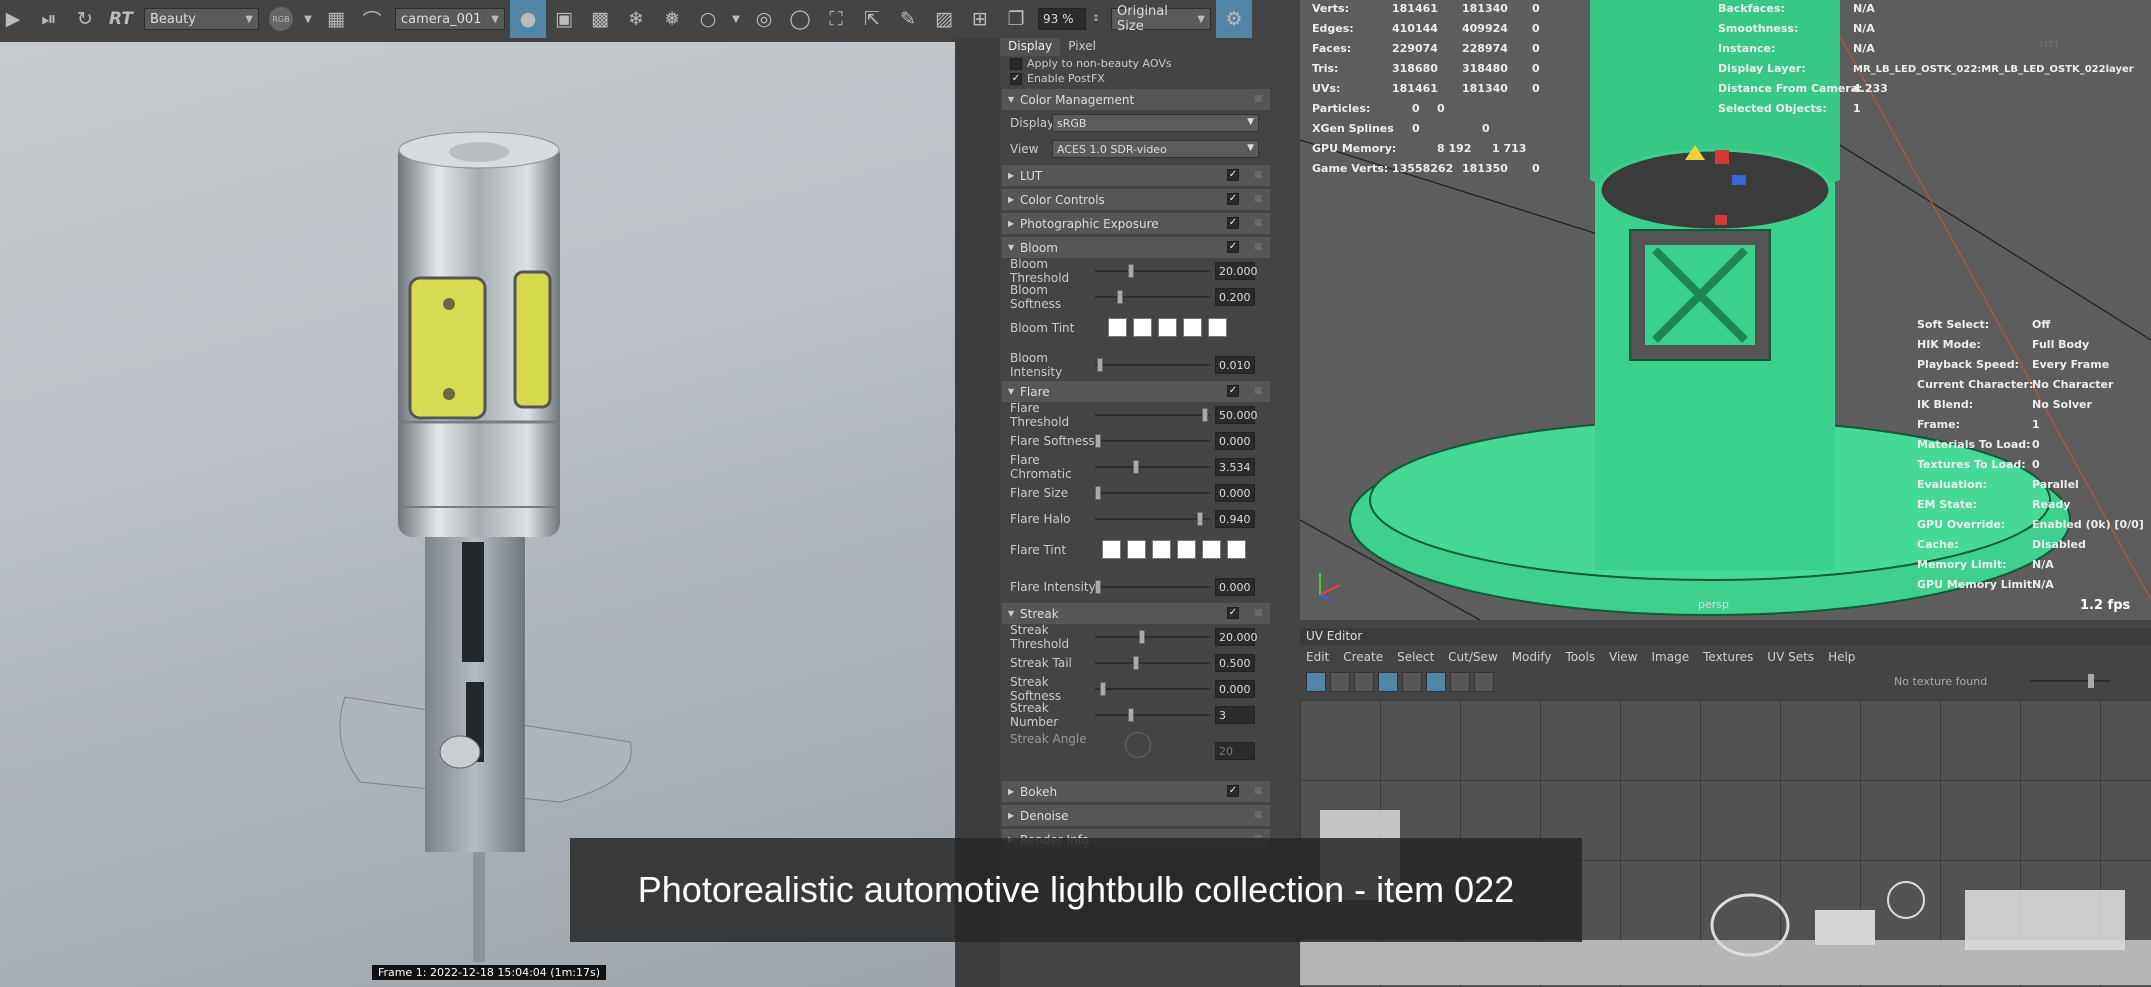  What do you see at coordinates (1623, 657) in the screenshot?
I see `menu-view: View` at bounding box center [1623, 657].